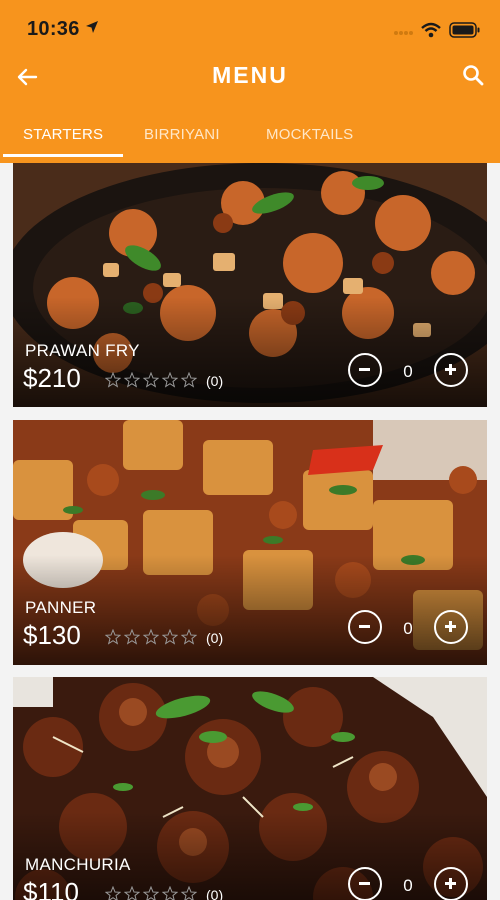  I want to click on dish-name: PRAWAN FRY, so click(82, 350).